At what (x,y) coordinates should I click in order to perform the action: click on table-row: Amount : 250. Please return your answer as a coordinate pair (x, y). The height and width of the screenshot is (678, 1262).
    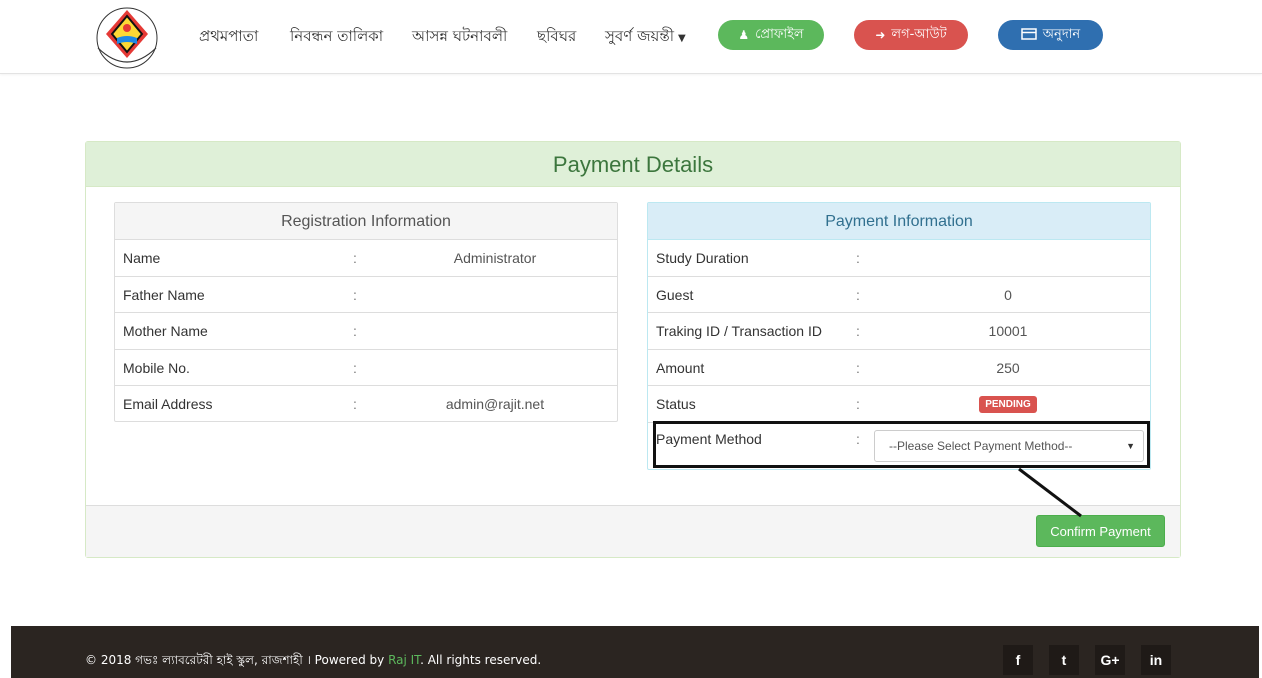
    Looking at the image, I should click on (899, 368).